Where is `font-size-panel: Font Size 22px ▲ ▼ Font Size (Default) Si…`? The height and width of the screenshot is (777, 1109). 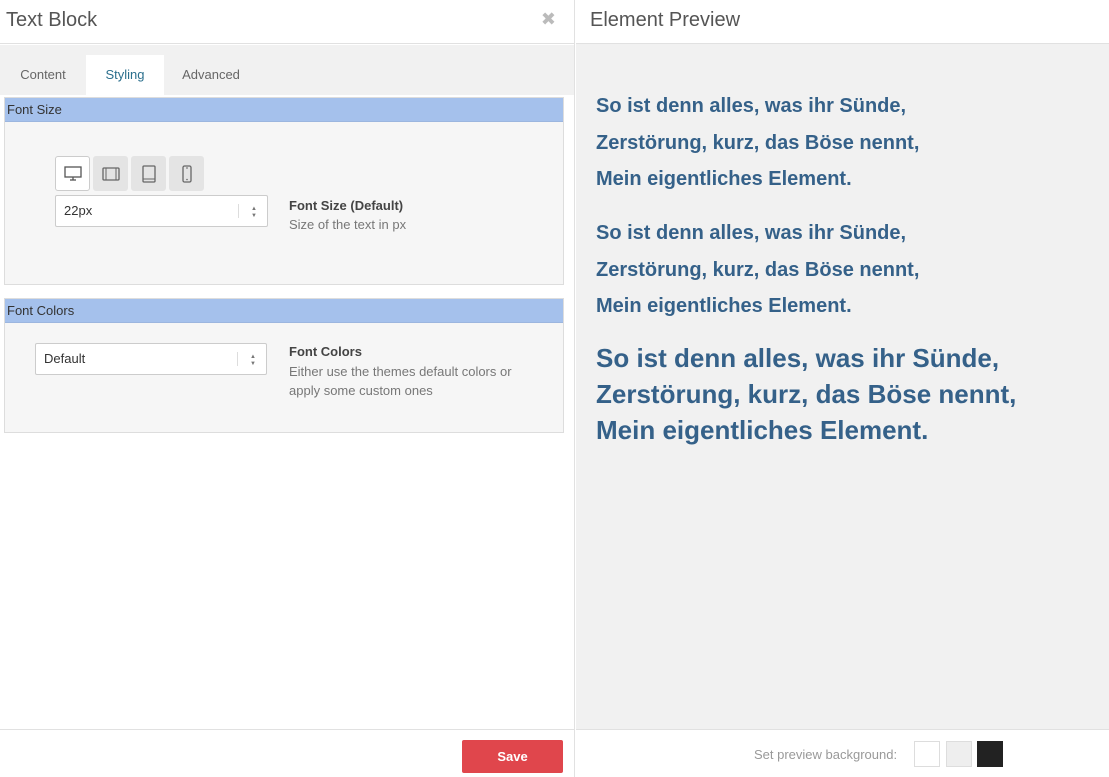
font-size-panel: Font Size 22px ▲ ▼ Font Size (Default) Si… is located at coordinates (284, 191).